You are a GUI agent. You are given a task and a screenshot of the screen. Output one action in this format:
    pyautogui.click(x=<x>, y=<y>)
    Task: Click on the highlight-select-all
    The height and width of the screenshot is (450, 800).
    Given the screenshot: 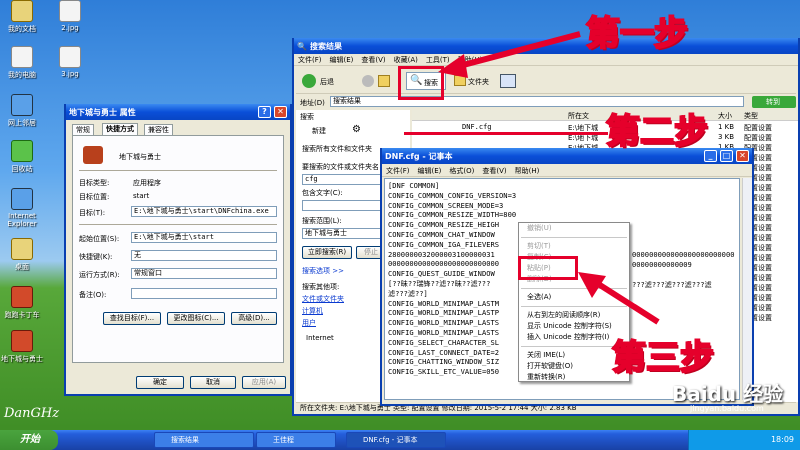 What is the action you would take?
    pyautogui.click(x=548, y=268)
    